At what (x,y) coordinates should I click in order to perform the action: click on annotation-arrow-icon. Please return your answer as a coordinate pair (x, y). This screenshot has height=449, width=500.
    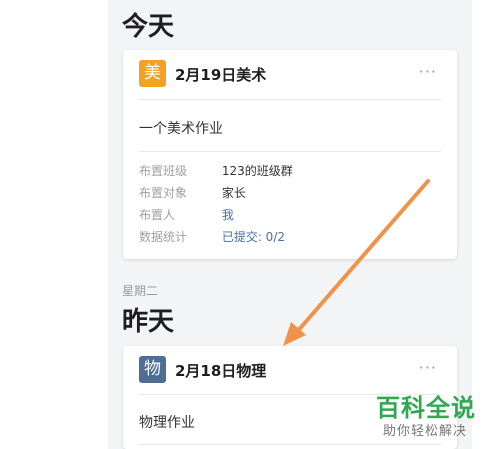
    Looking at the image, I should click on (356, 262).